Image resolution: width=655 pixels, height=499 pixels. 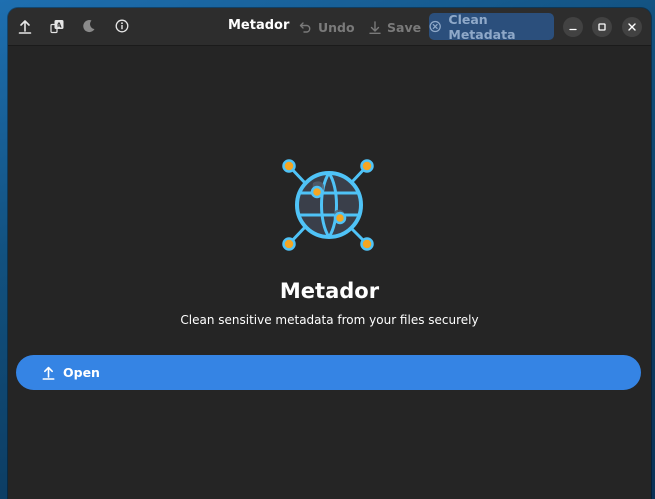 I want to click on maximize-icon, so click(x=602, y=27).